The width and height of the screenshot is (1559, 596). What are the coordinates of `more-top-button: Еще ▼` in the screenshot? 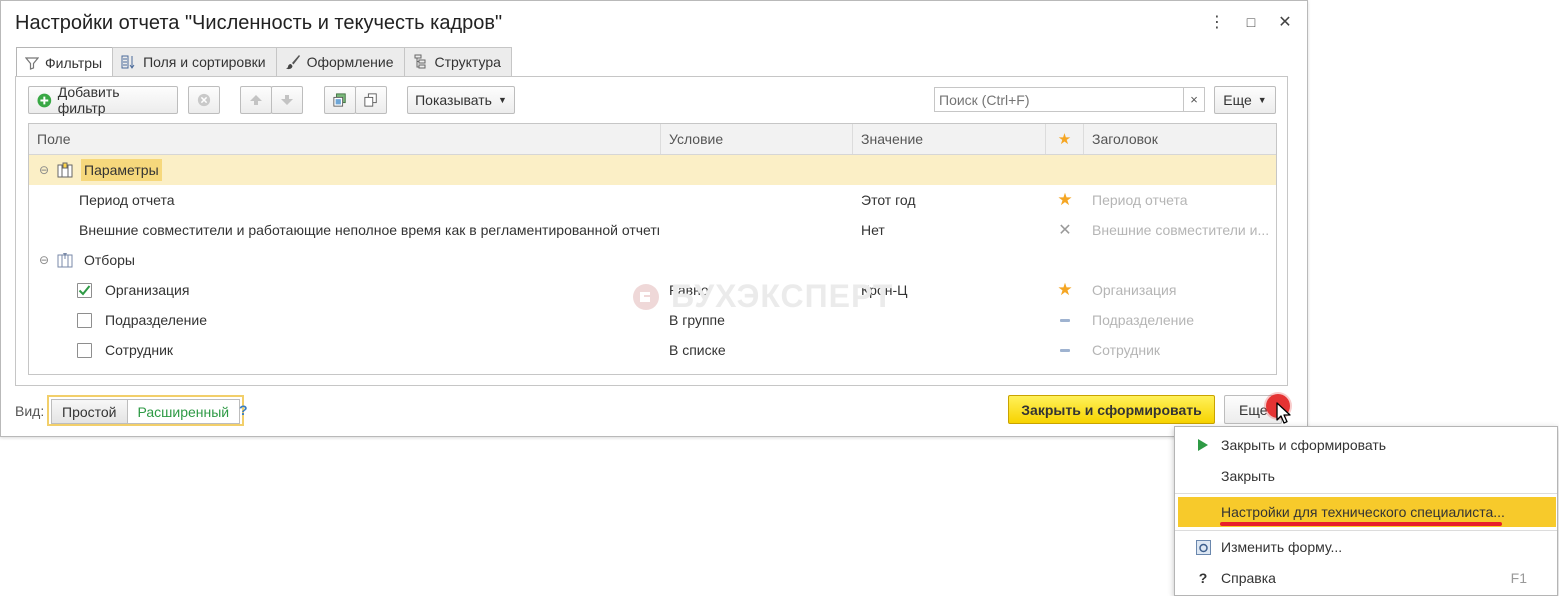 It's located at (1245, 100).